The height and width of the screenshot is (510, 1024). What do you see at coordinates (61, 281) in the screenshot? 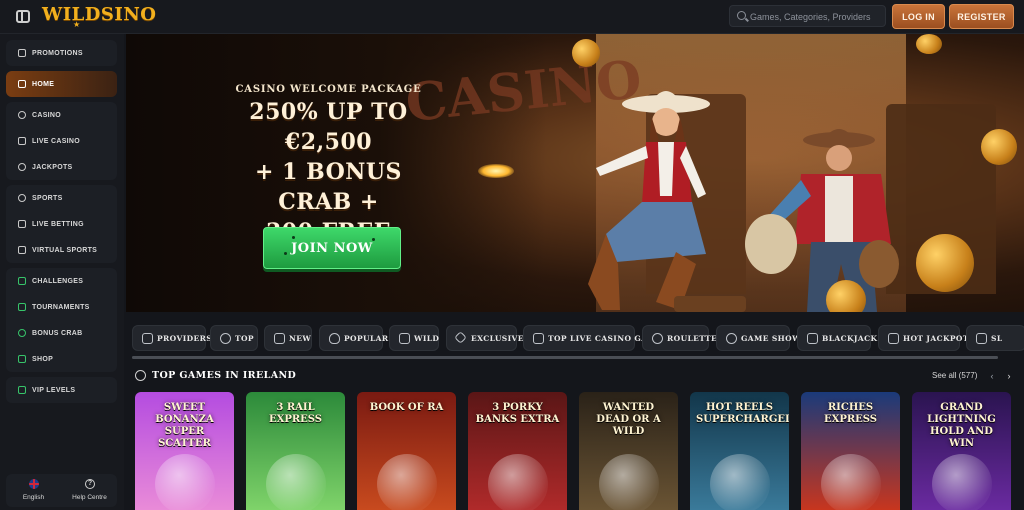
I see `sidebar-item-challenges: CHALLENGES` at bounding box center [61, 281].